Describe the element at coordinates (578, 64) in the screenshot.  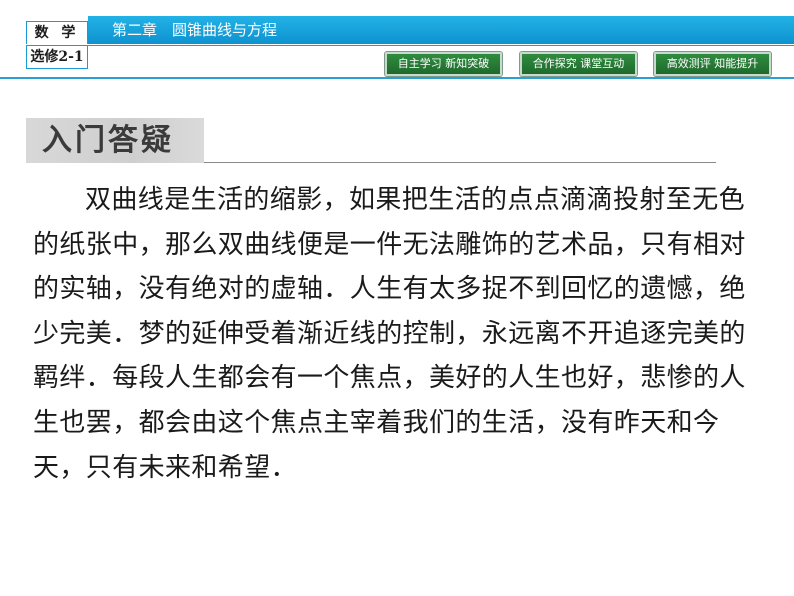
I see `nav-button-cooperative-inquiry: 合作探究 课堂互动` at that location.